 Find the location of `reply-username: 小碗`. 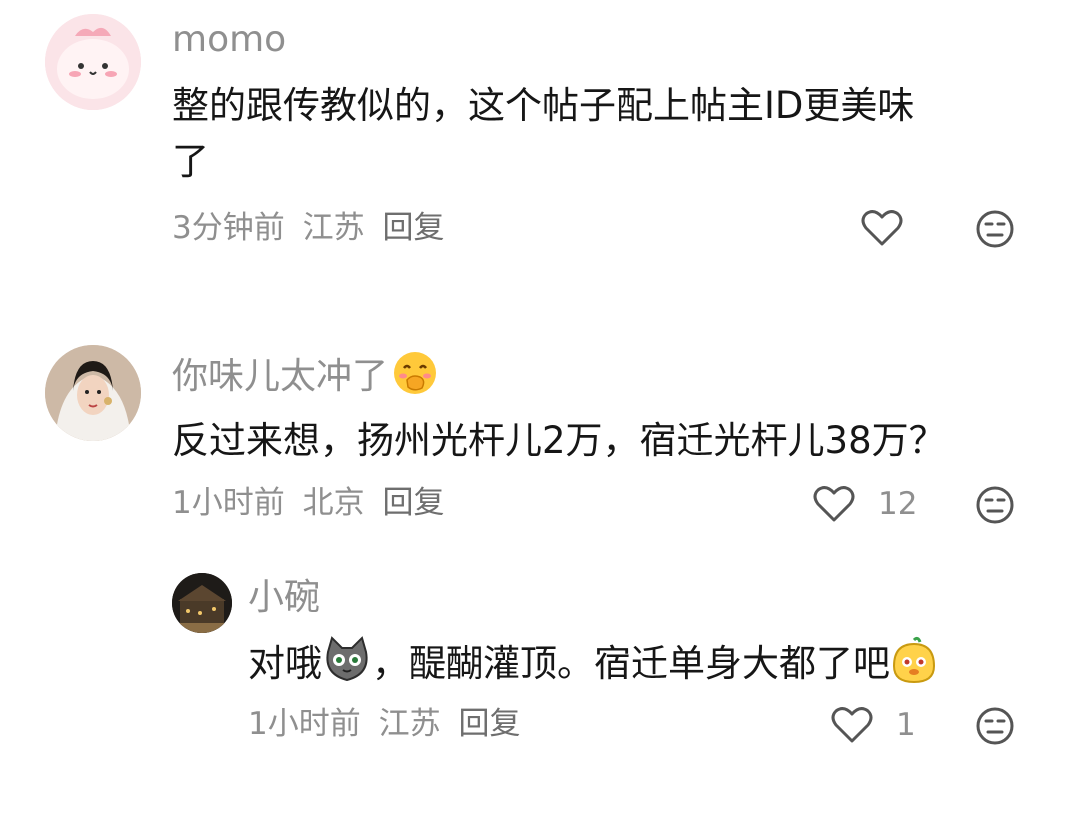

reply-username: 小碗 is located at coordinates (284, 598).